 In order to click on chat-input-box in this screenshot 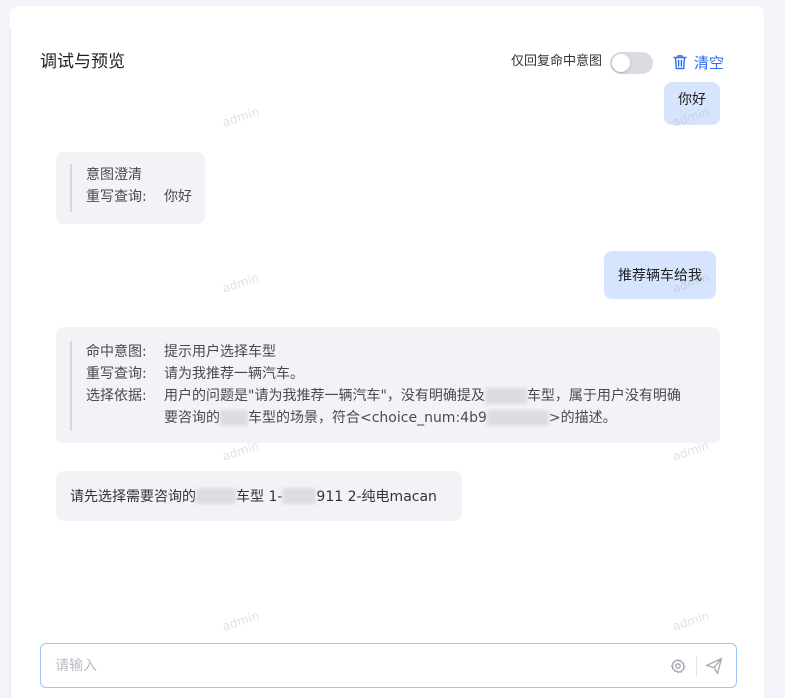, I will do `click(388, 665)`.